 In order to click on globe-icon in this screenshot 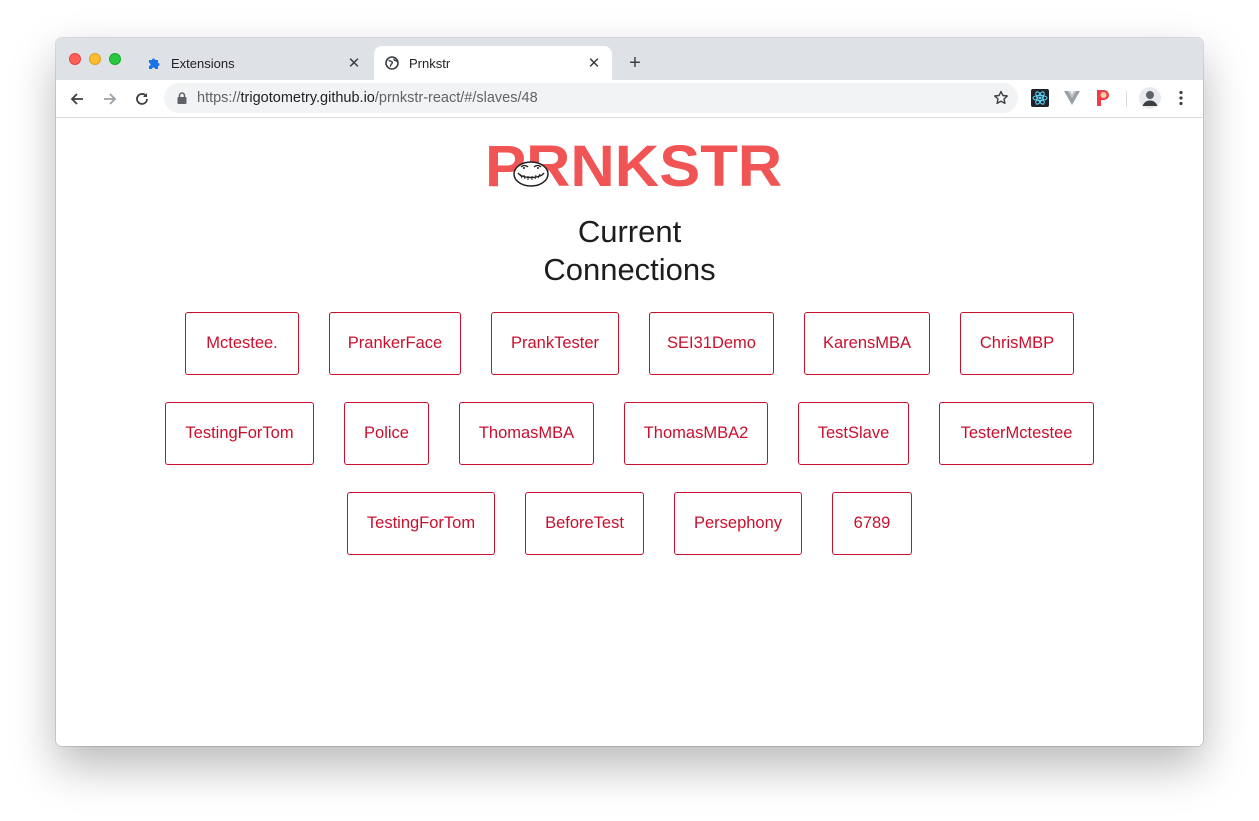, I will do `click(392, 63)`.